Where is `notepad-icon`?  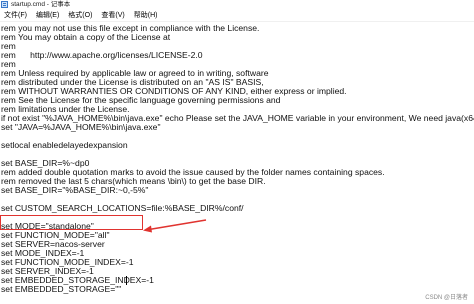
notepad-icon is located at coordinates (4, 4).